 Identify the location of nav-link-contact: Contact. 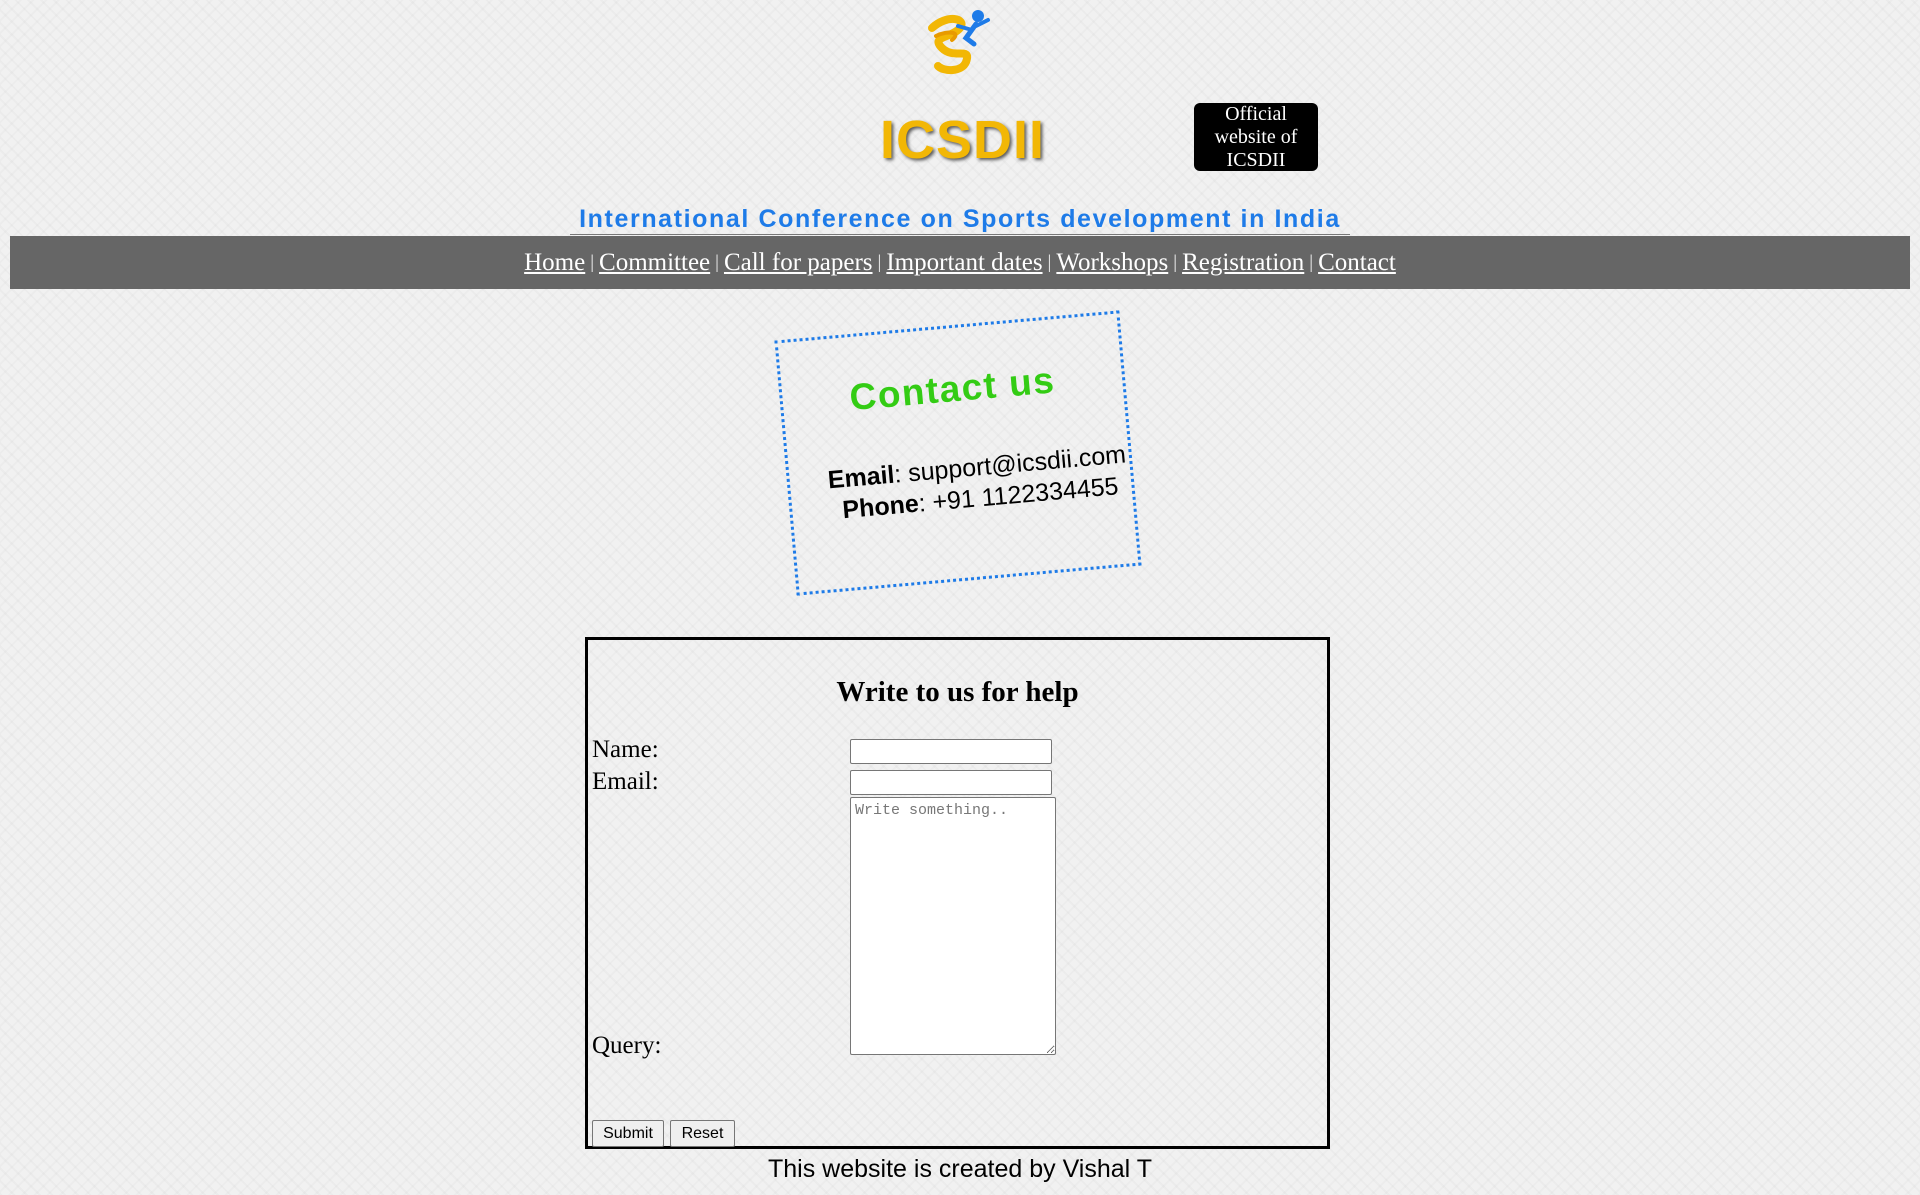
(1357, 263).